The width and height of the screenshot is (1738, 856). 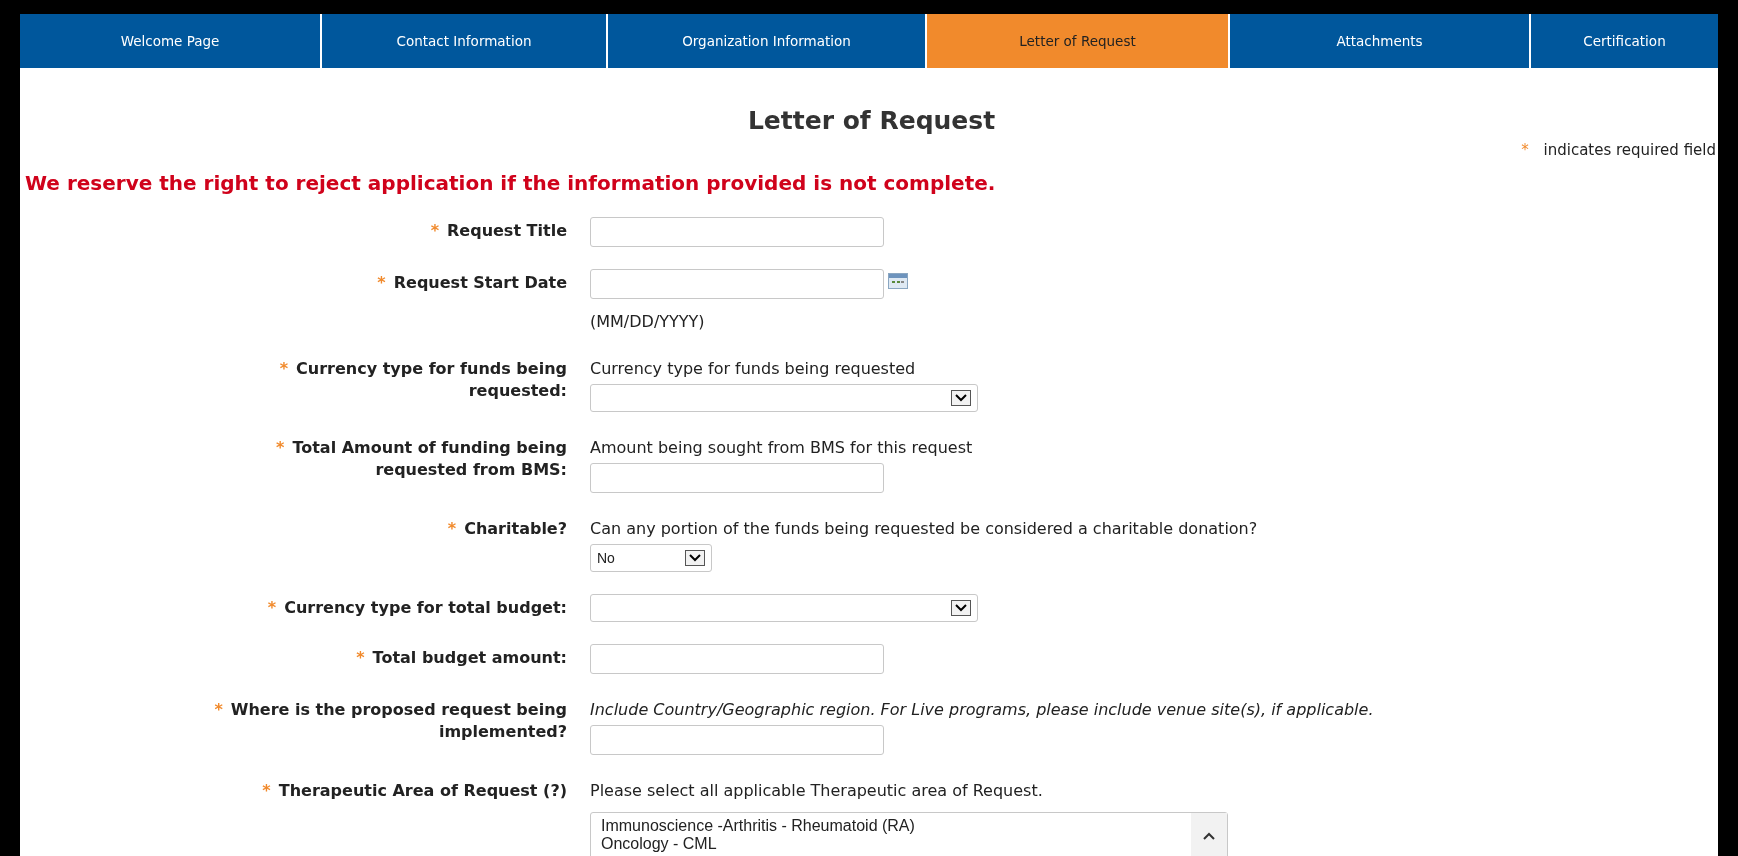 I want to click on field-label: * Request Start Date, so click(x=472, y=283).